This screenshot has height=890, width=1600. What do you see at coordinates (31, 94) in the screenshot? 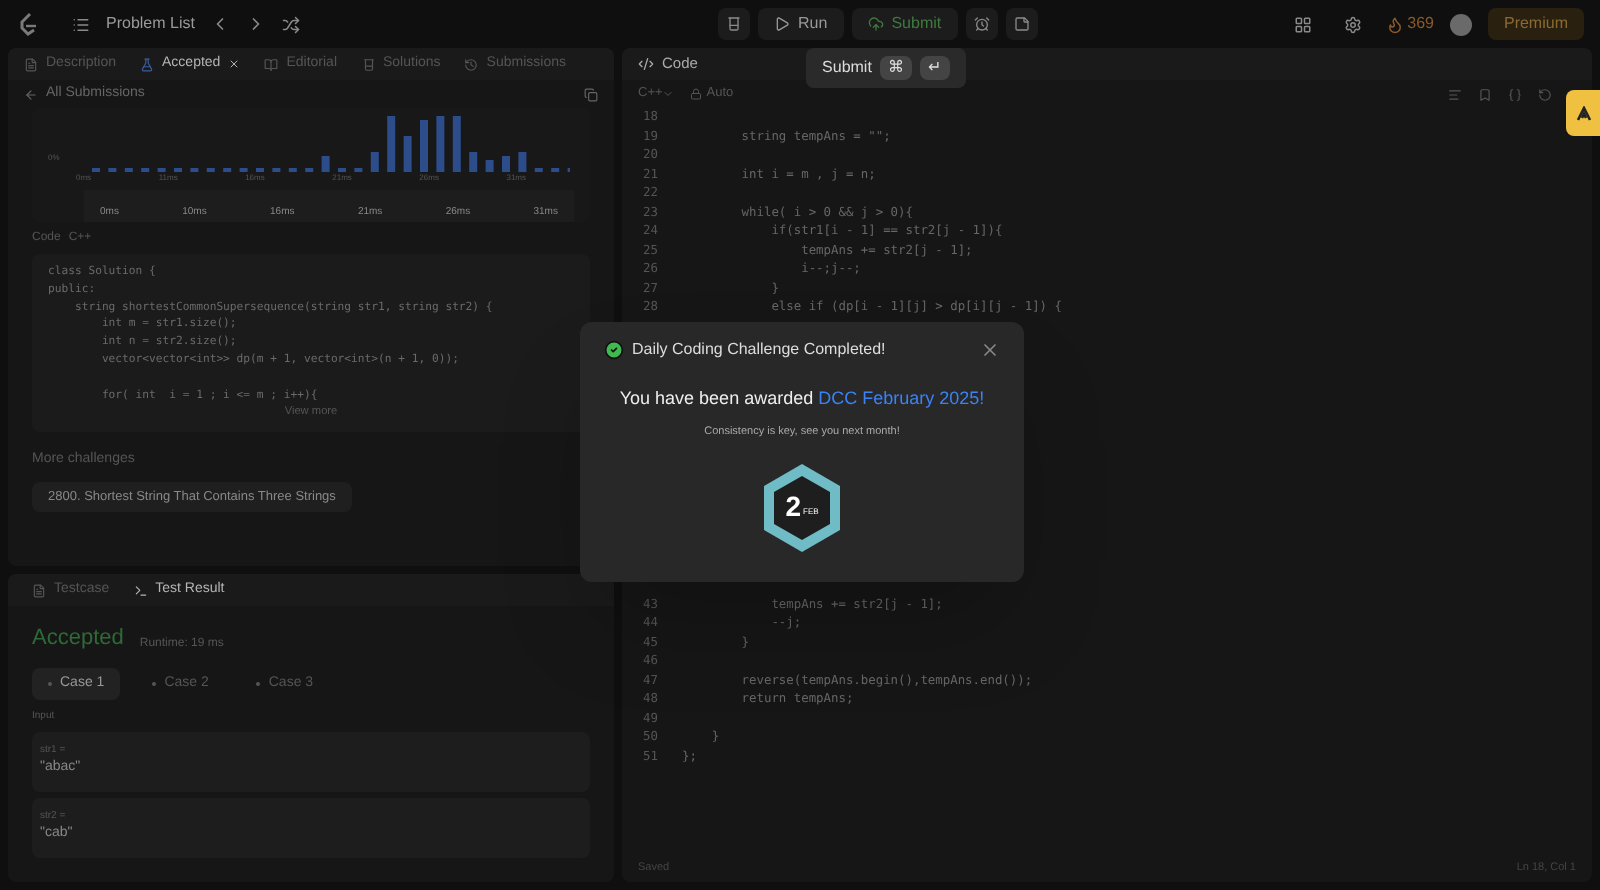
I see `back-icon` at bounding box center [31, 94].